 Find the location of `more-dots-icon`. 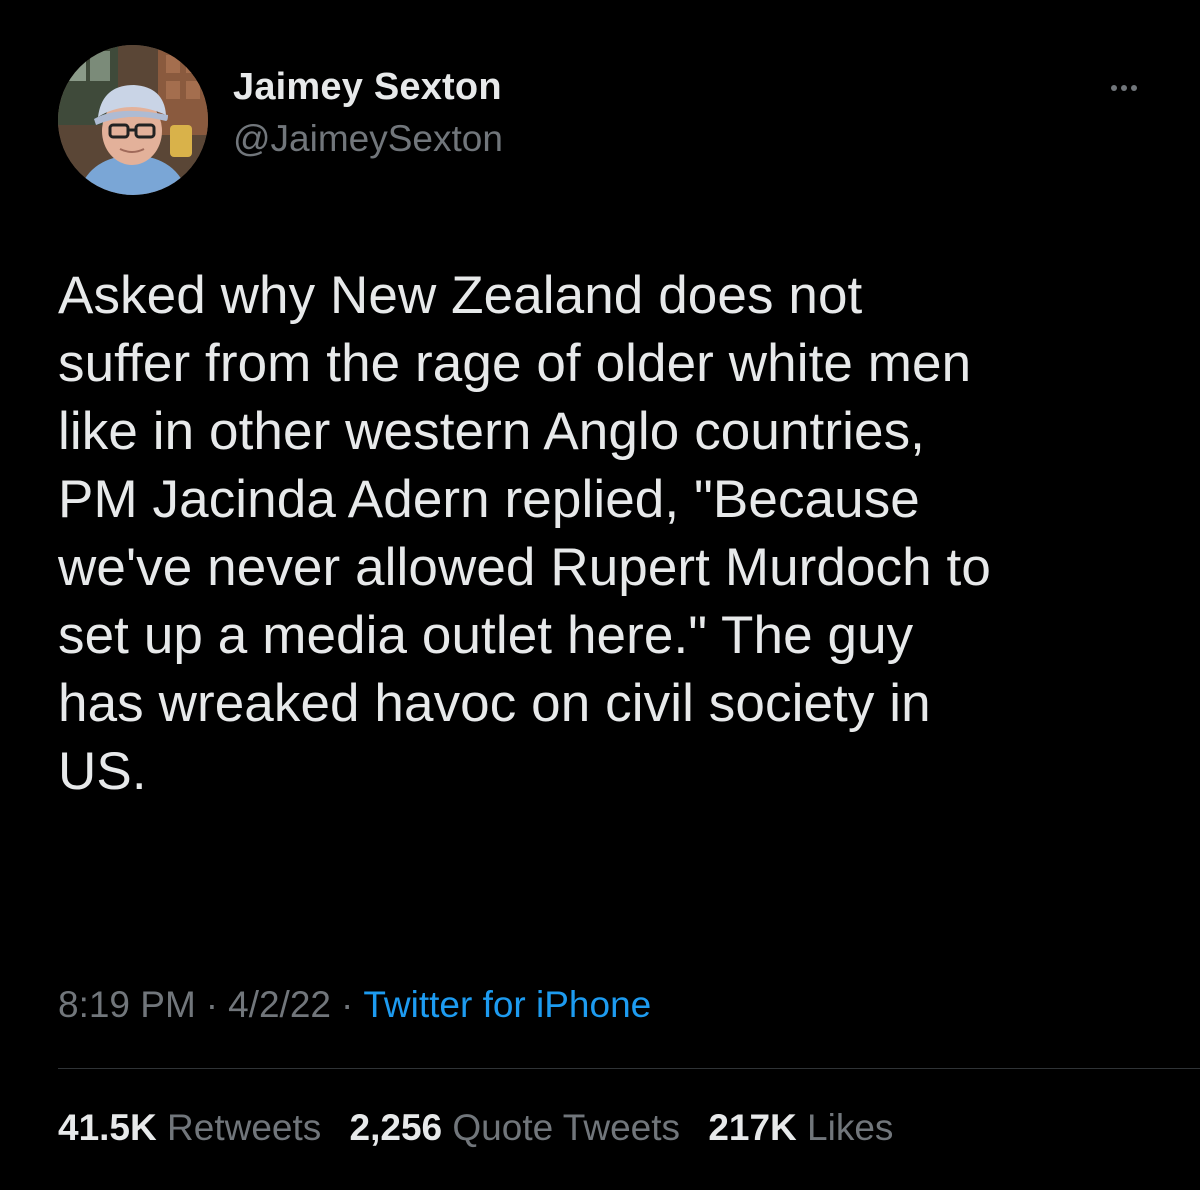

more-dots-icon is located at coordinates (1124, 87).